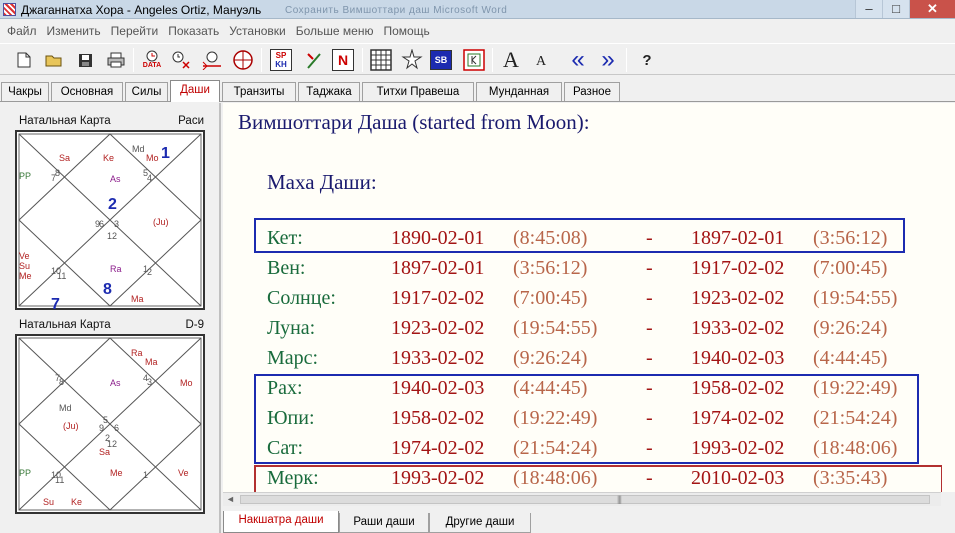 The width and height of the screenshot is (955, 533). What do you see at coordinates (195, 91) in the screenshot?
I see `tab-dashas: Даши` at bounding box center [195, 91].